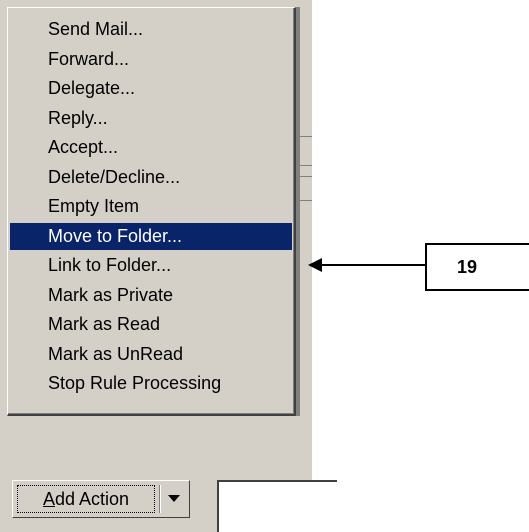 Image resolution: width=529 pixels, height=532 pixels. I want to click on add-action-rest: dd Action, so click(92, 499).